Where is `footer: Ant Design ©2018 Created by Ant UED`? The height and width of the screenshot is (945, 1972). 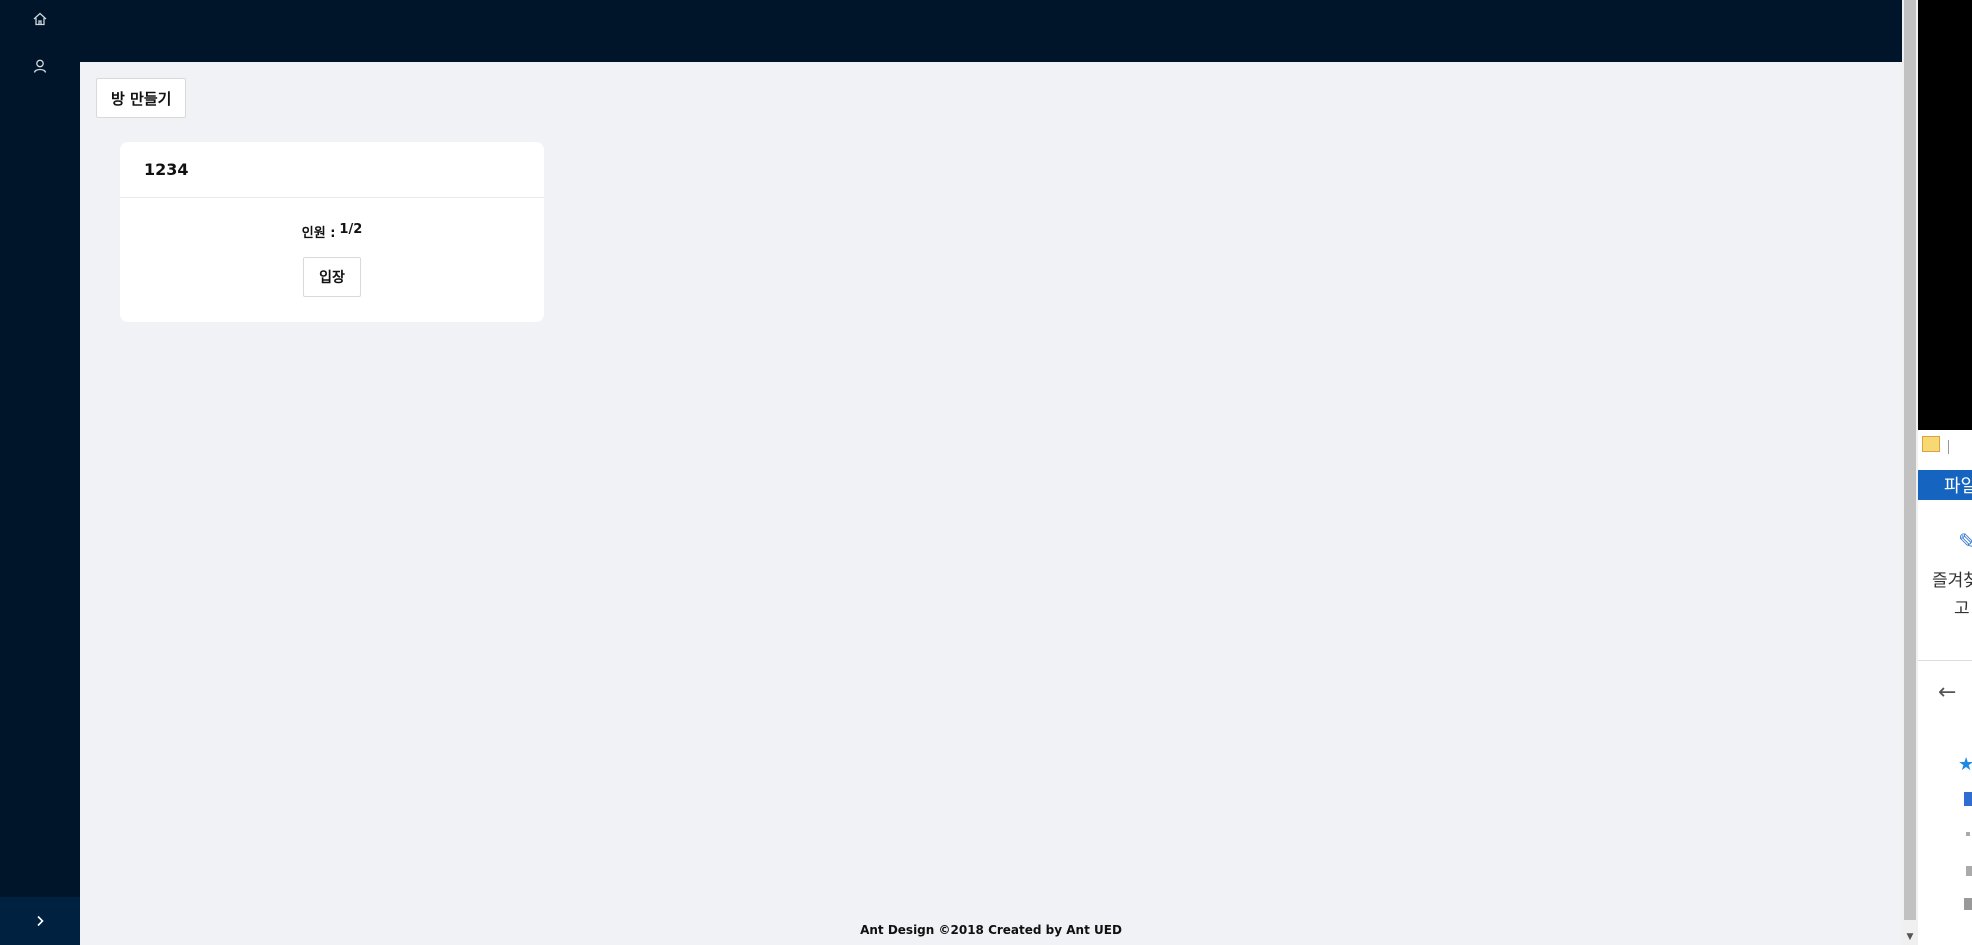 footer: Ant Design ©2018 Created by Ant UED is located at coordinates (991, 930).